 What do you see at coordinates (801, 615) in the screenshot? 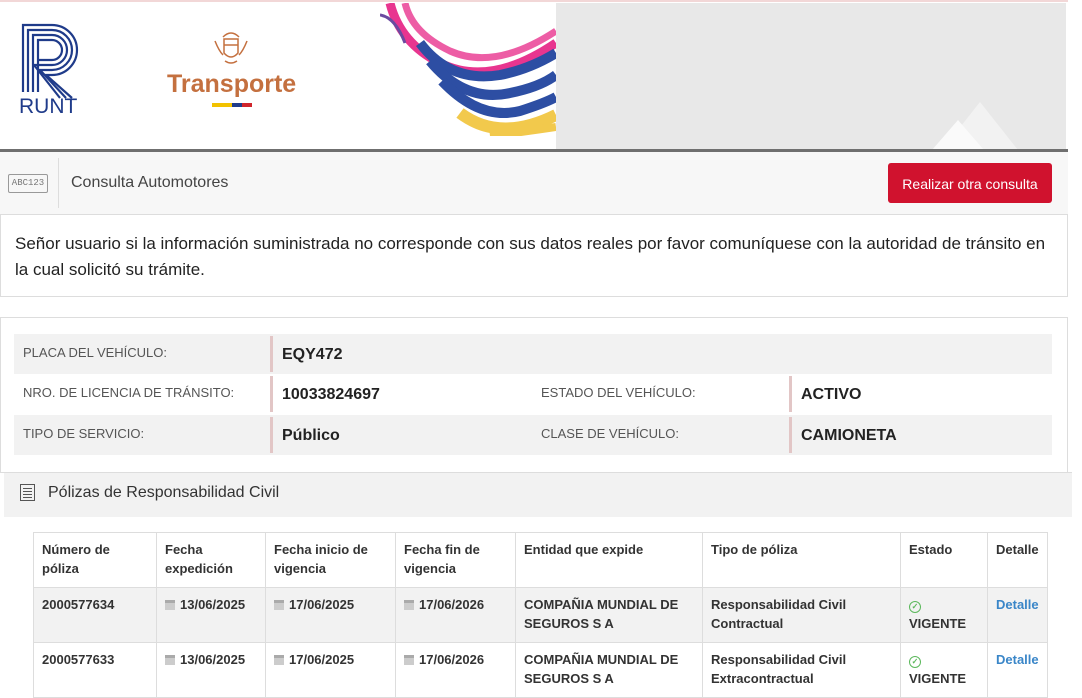
I see `tipo-poliza: Responsabilidad Civil Contractual` at bounding box center [801, 615].